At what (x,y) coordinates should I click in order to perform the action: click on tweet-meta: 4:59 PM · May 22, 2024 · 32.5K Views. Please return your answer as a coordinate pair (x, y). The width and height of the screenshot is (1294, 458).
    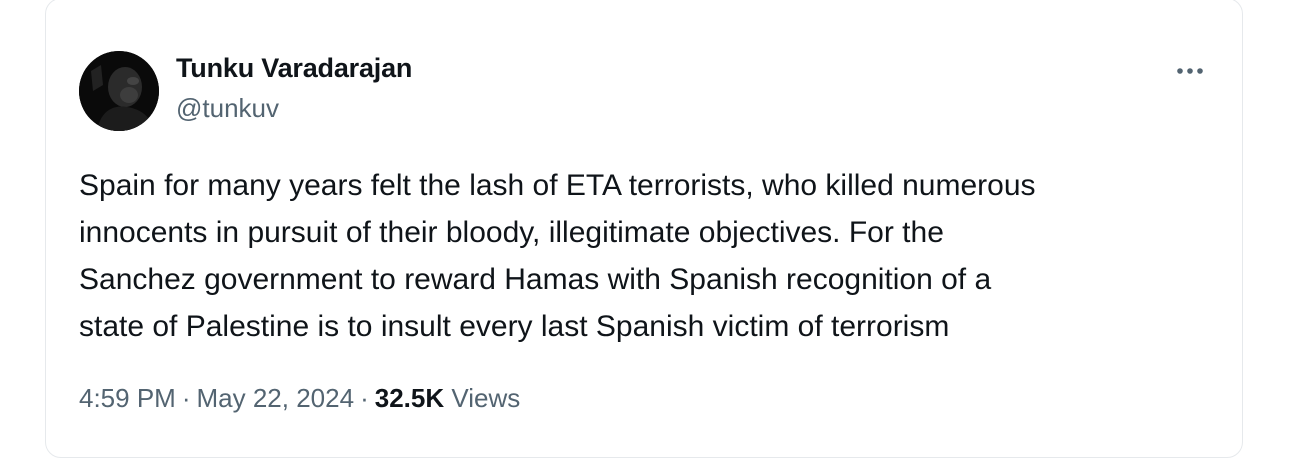
    Looking at the image, I should click on (299, 398).